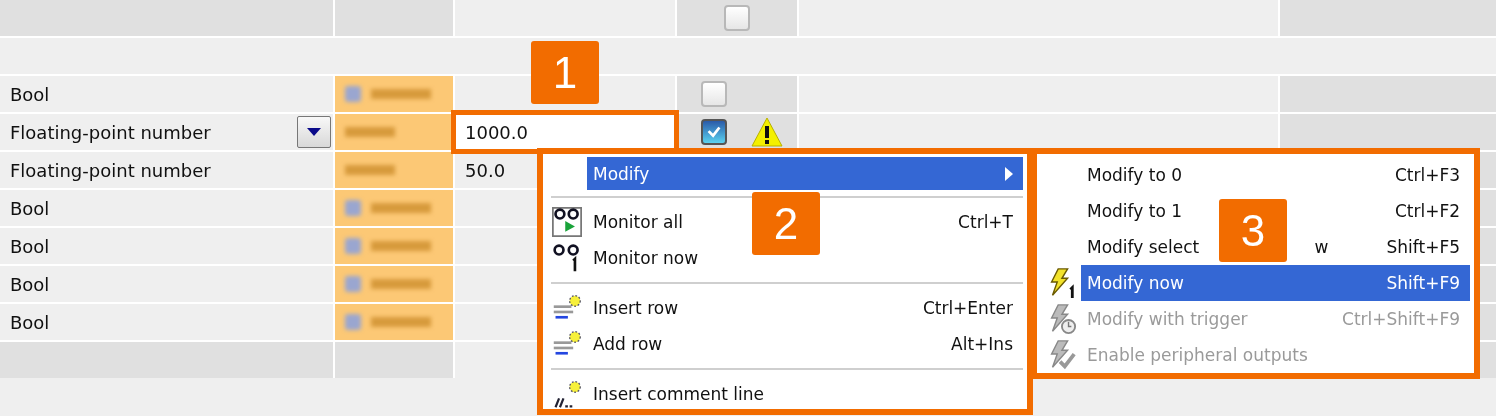  What do you see at coordinates (1427, 175) in the screenshot?
I see `shortcut-text: Ctrl+F3` at bounding box center [1427, 175].